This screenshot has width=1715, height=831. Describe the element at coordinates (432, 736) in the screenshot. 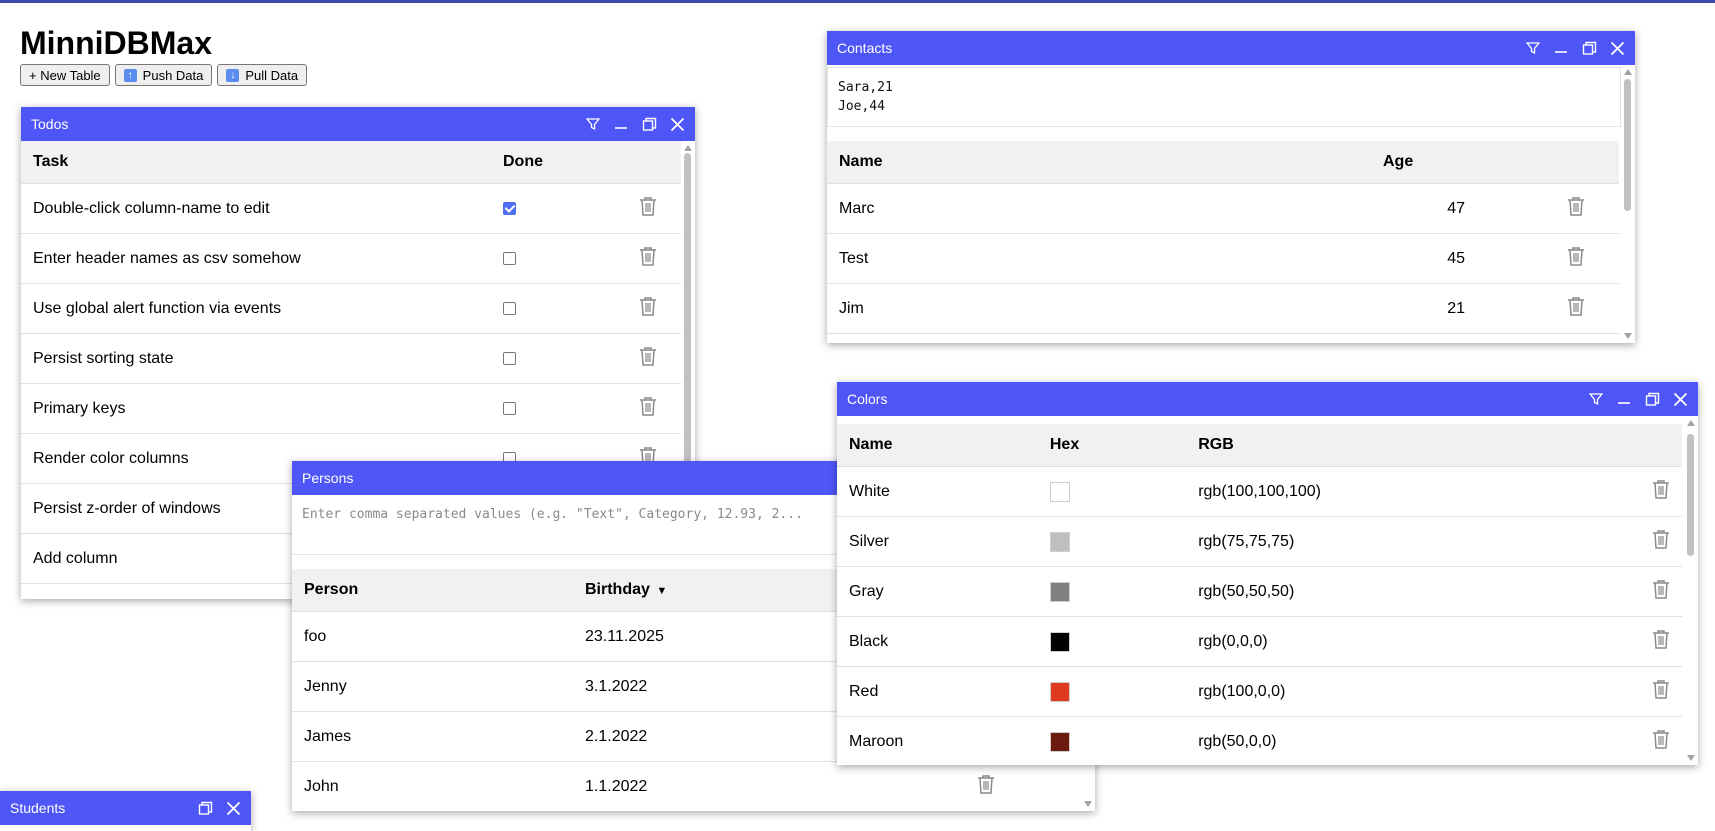

I see `person-cell: James` at that location.